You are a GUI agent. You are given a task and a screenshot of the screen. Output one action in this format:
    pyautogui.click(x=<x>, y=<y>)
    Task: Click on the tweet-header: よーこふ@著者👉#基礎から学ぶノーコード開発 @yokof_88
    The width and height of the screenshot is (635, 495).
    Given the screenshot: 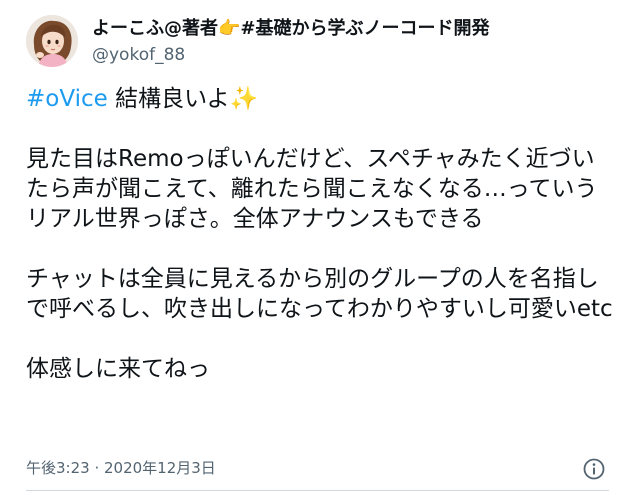 What is the action you would take?
    pyautogui.click(x=258, y=41)
    